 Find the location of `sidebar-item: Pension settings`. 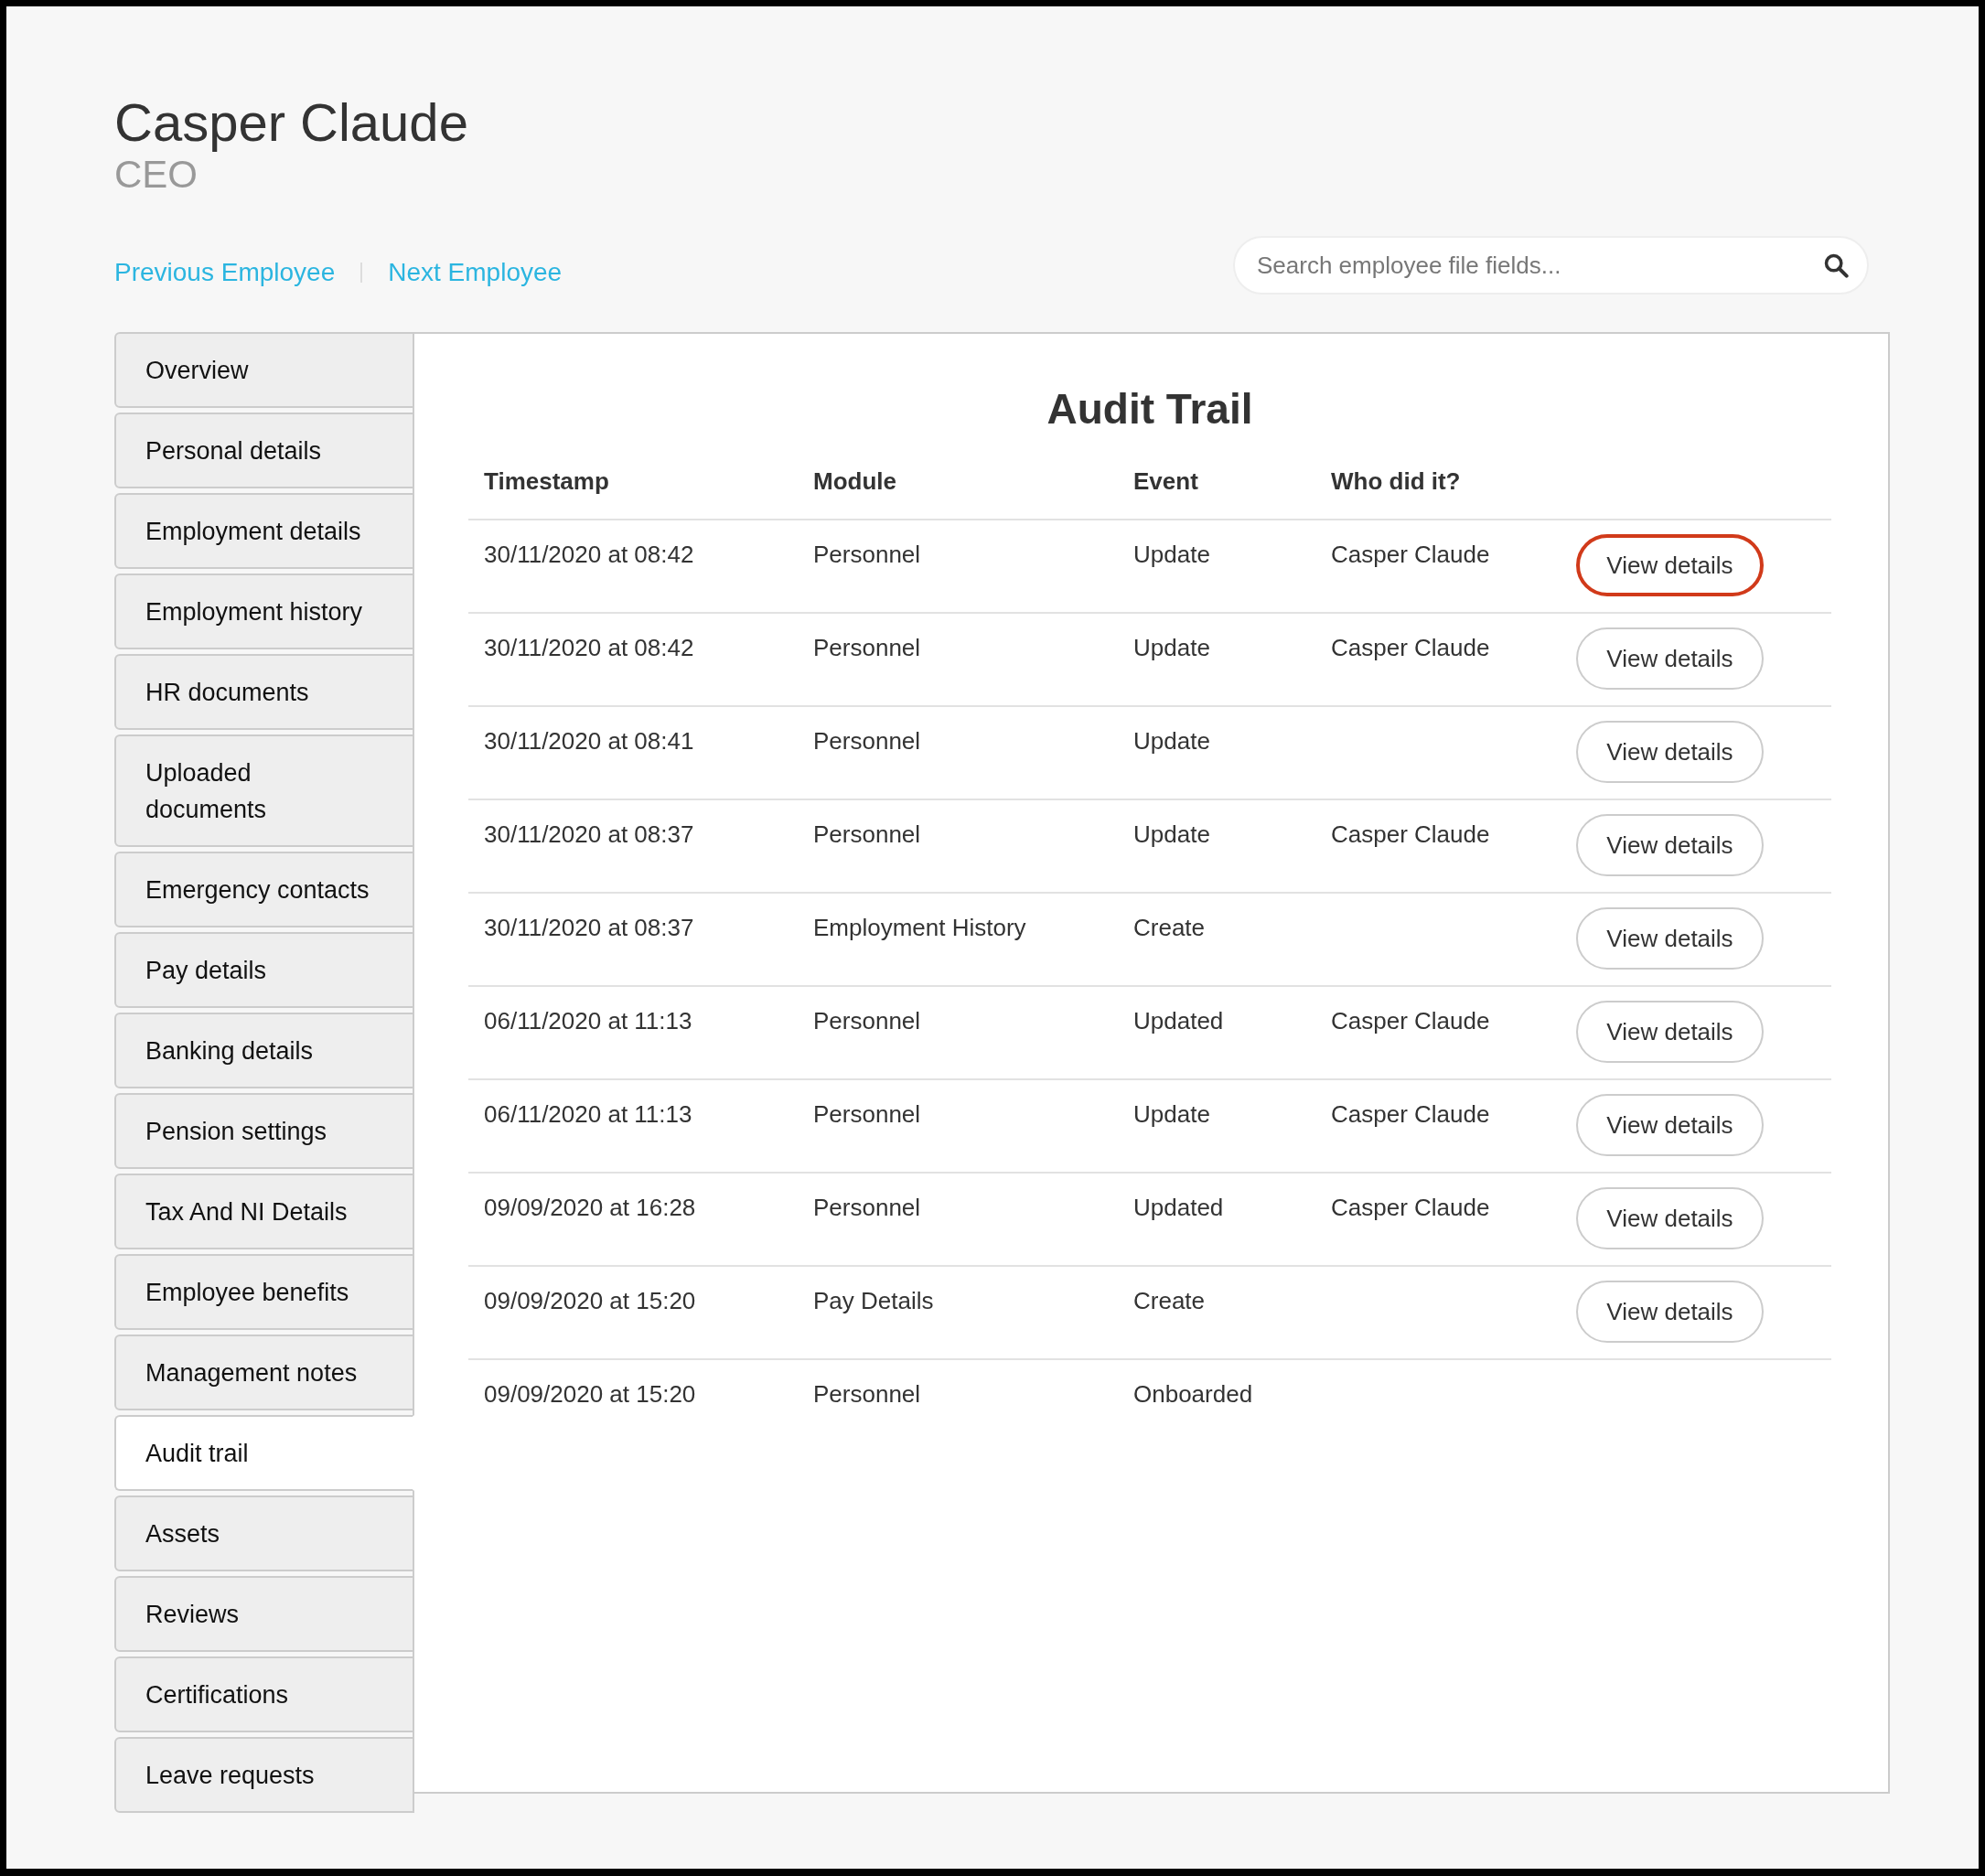

sidebar-item: Pension settings is located at coordinates (264, 1131).